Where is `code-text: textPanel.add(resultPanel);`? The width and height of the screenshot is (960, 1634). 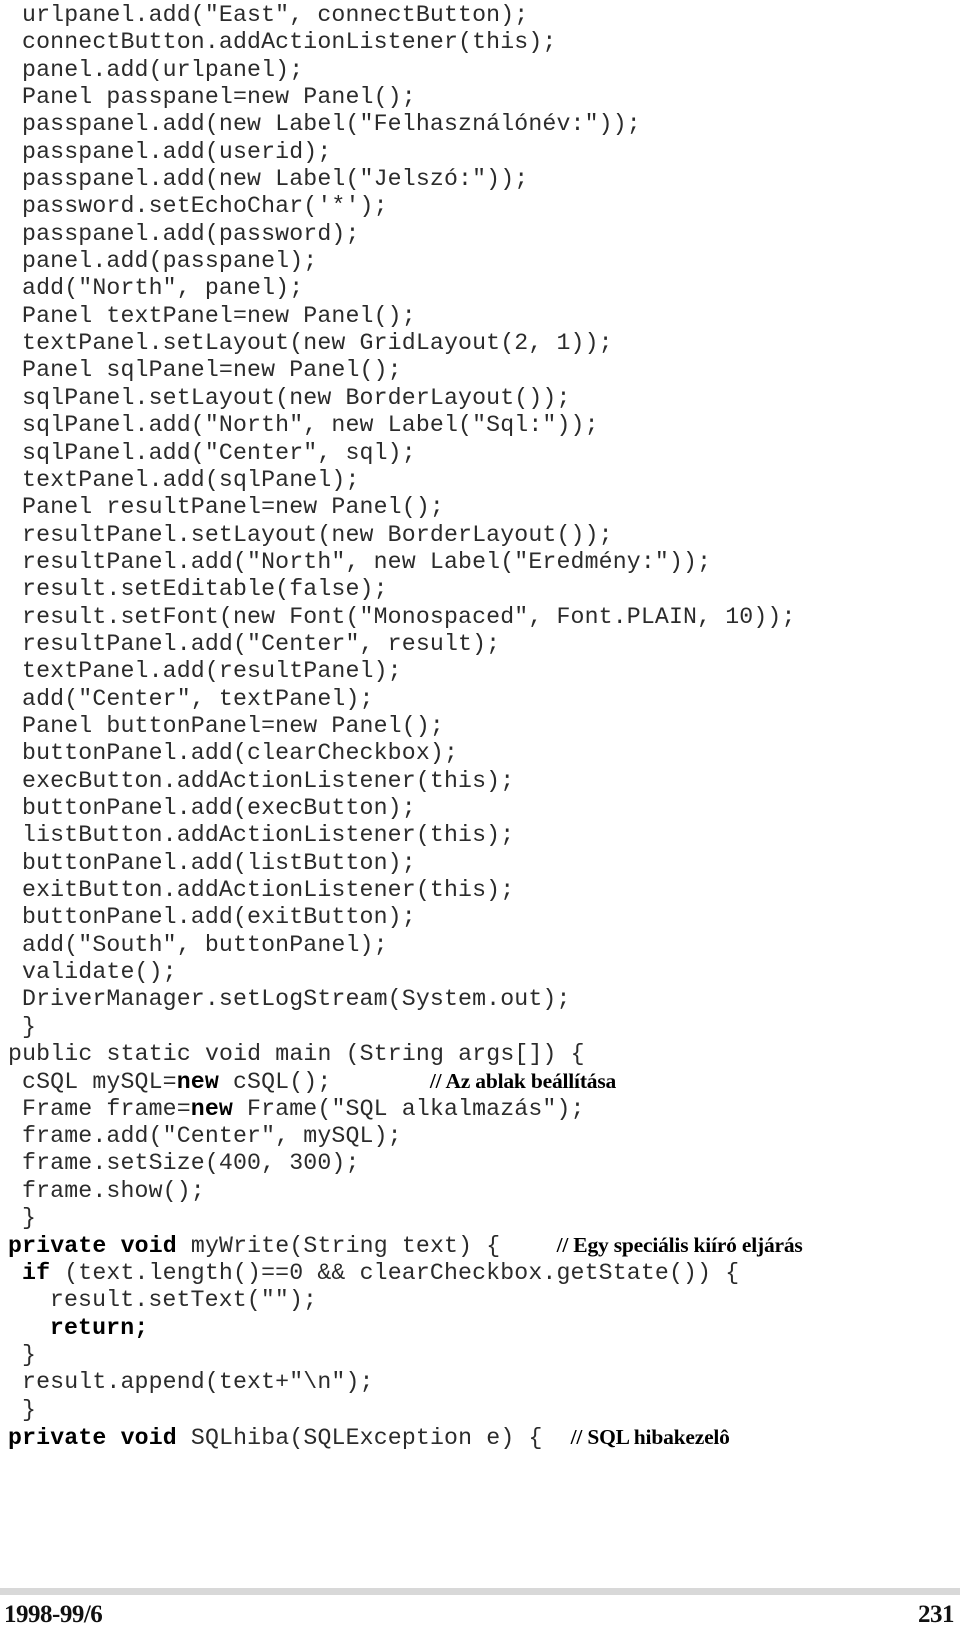
code-text: textPanel.add(resultPanel); is located at coordinates (212, 671).